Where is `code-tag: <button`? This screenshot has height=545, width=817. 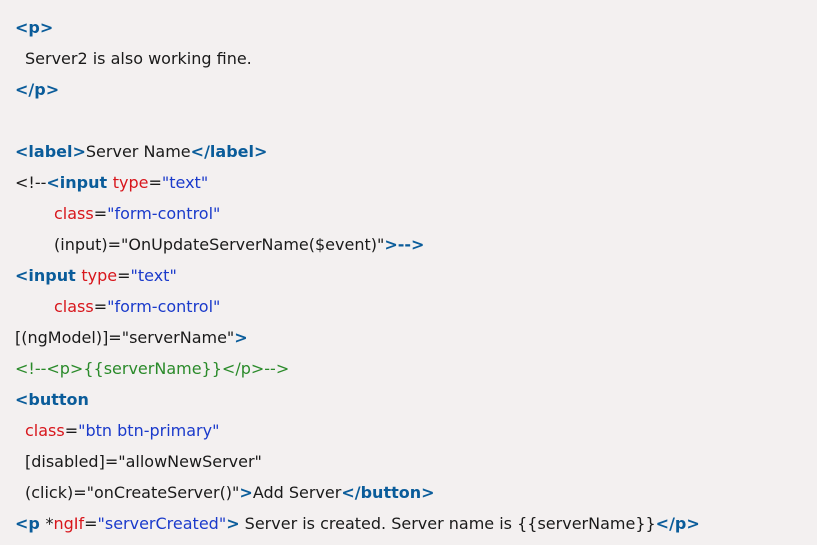 code-tag: <button is located at coordinates (52, 399).